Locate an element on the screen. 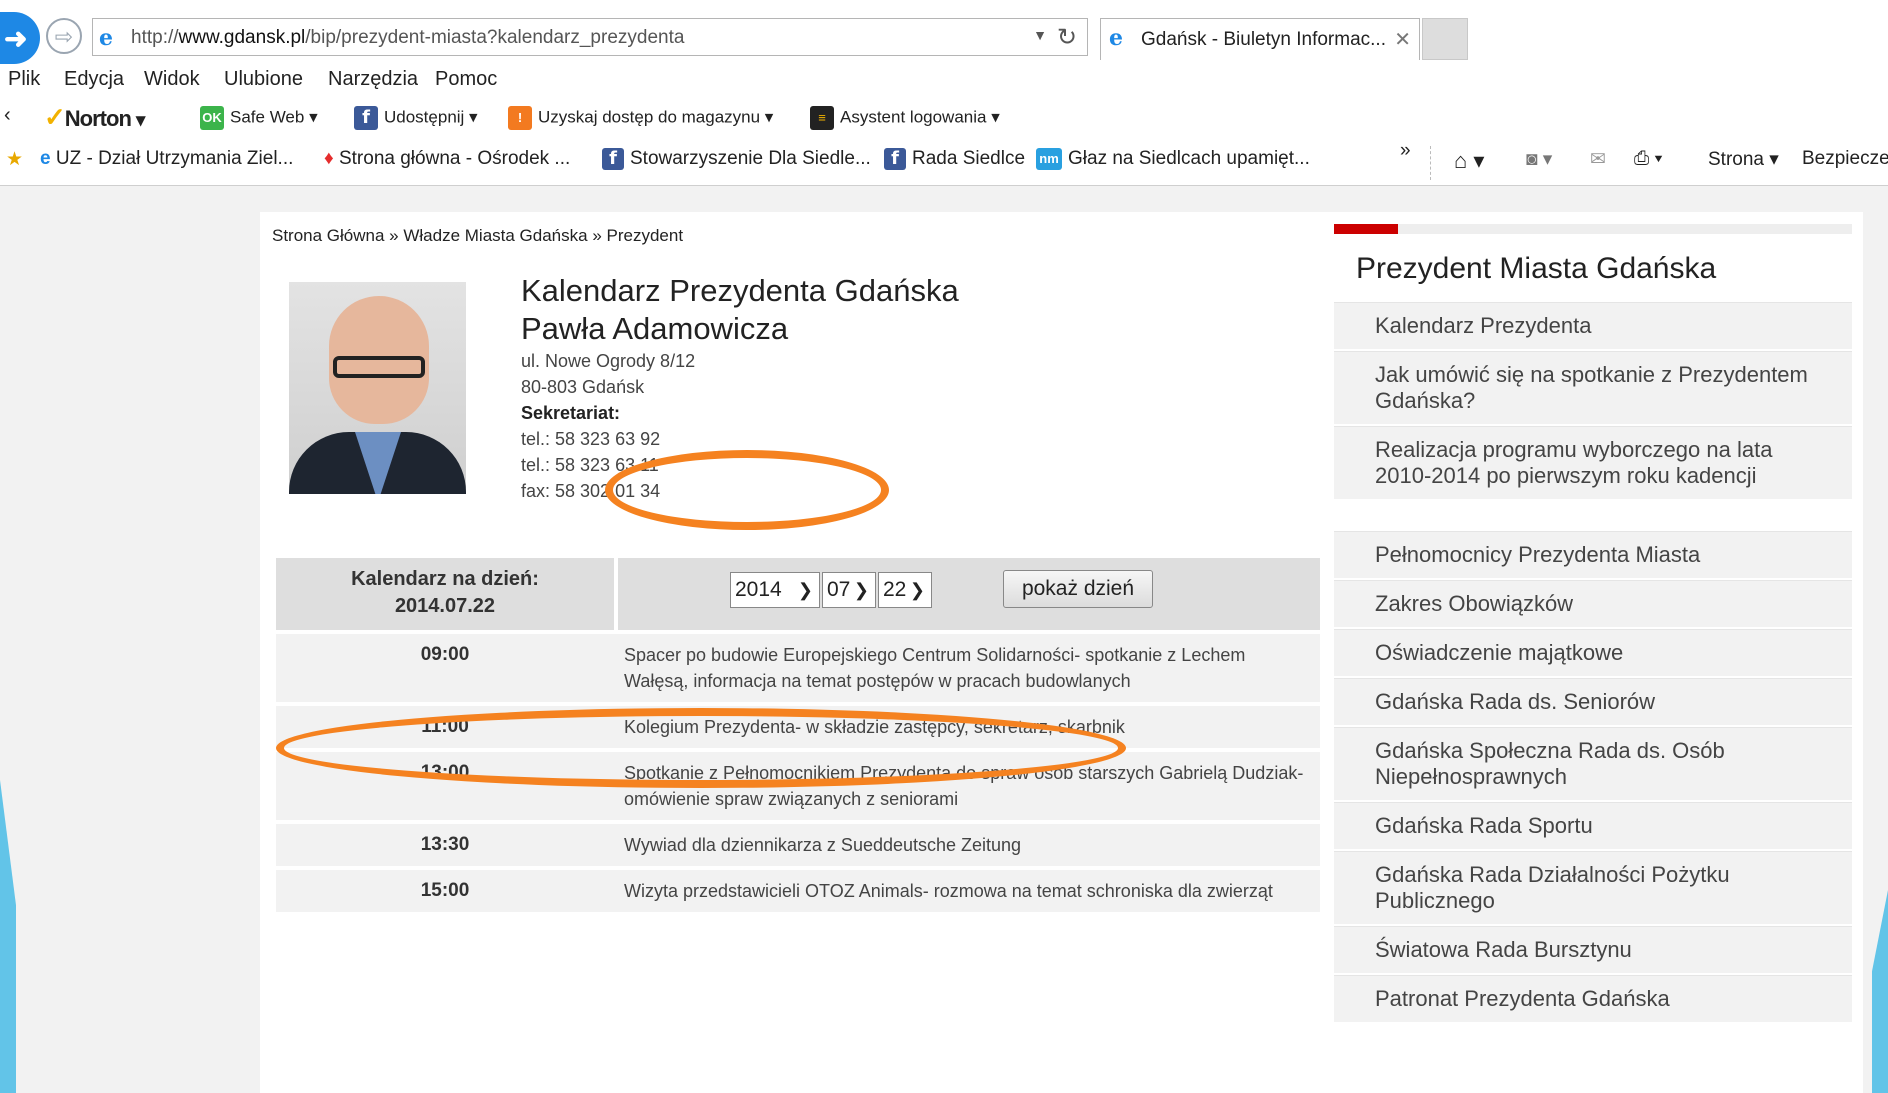 This screenshot has height=1093, width=1888. share-button: f Udostępnij ▾ is located at coordinates (416, 118).